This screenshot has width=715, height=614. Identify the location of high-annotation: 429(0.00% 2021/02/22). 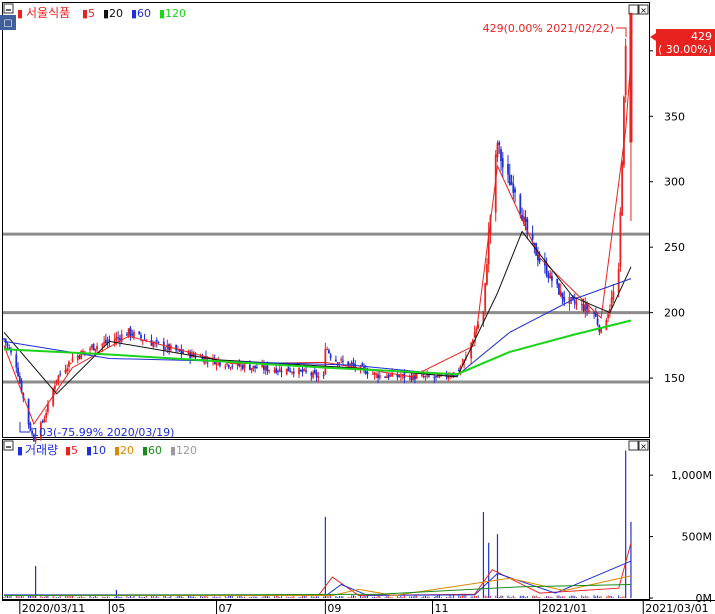
(548, 28).